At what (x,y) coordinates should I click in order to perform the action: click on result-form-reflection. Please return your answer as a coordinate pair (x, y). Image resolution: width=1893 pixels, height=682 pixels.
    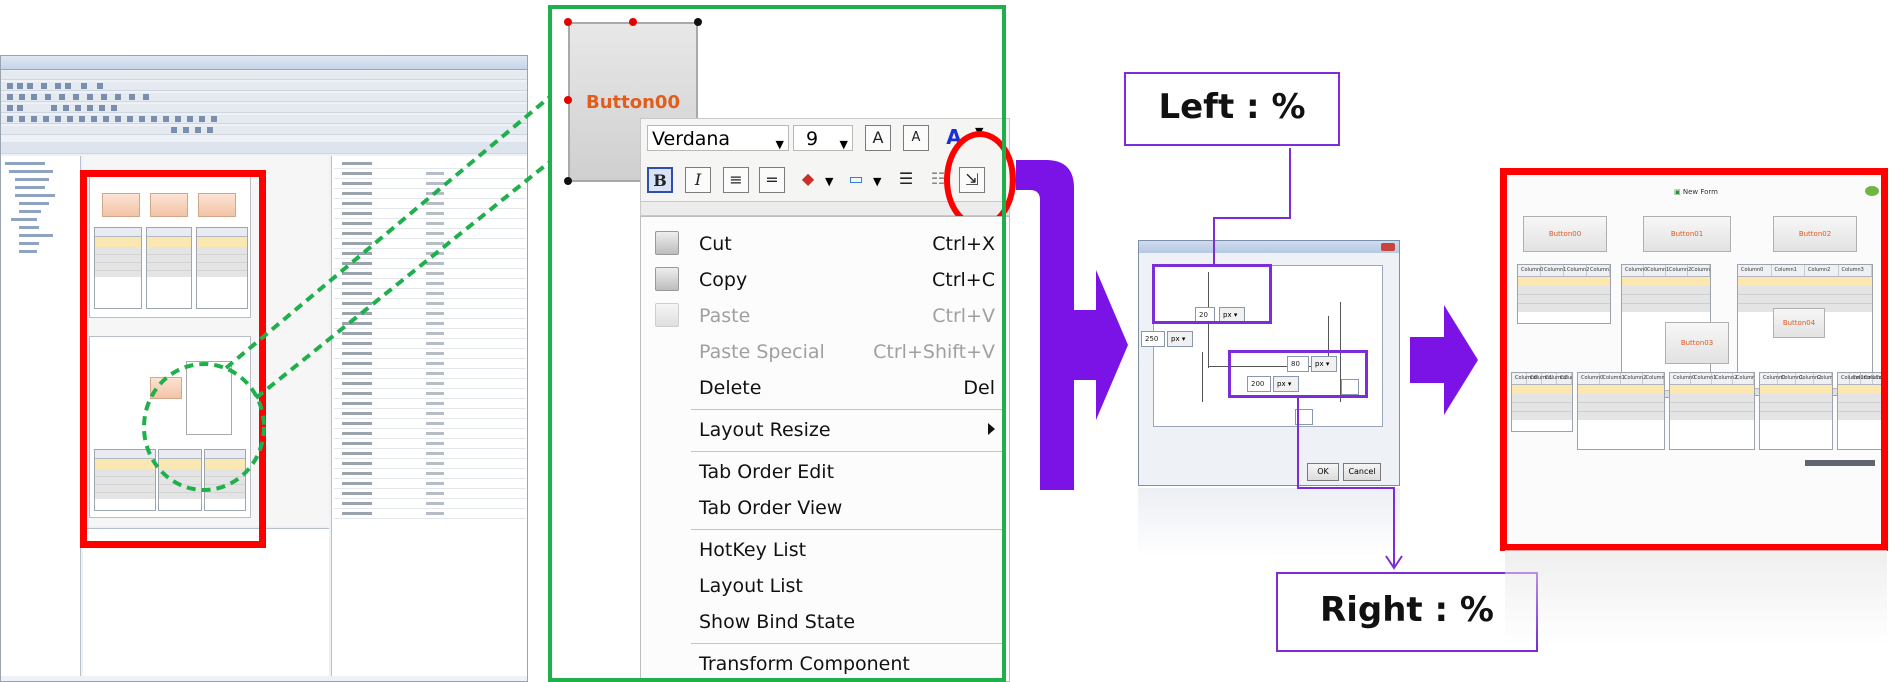
    Looking at the image, I should click on (1696, 598).